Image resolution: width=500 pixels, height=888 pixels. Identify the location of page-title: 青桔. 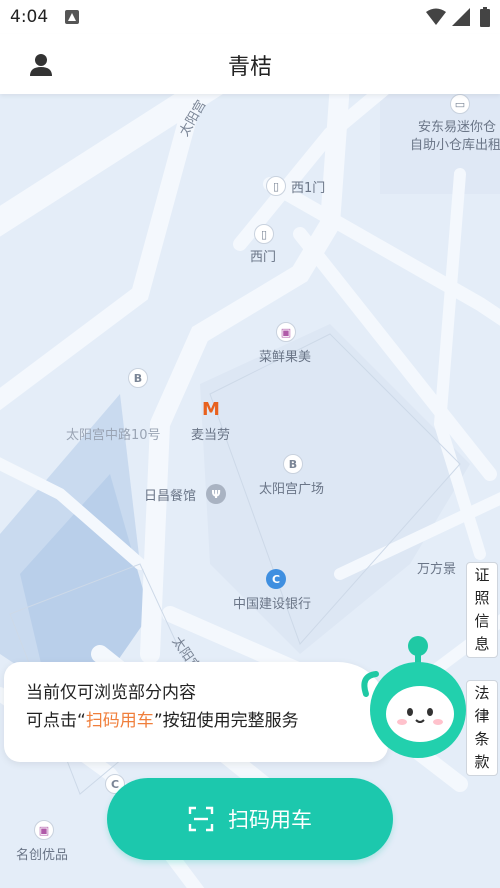
(249, 67).